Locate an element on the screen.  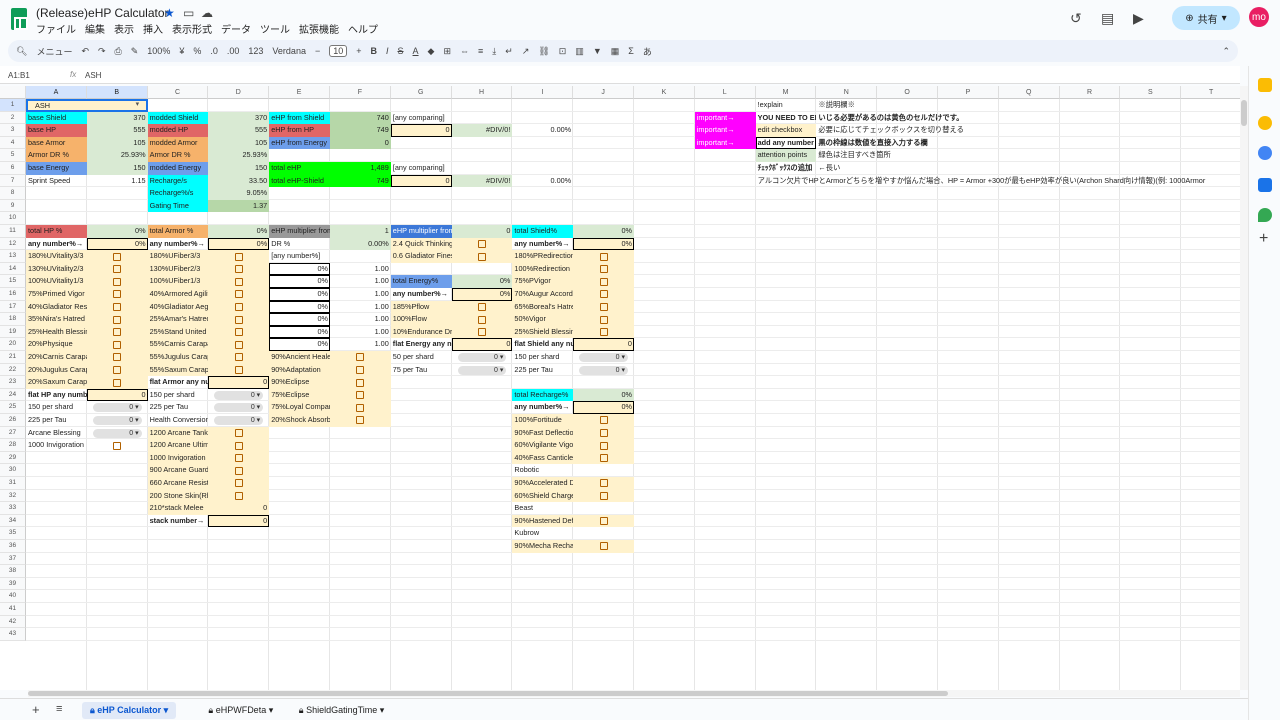
cell: flat Armor any number is located at coordinates (178, 382).